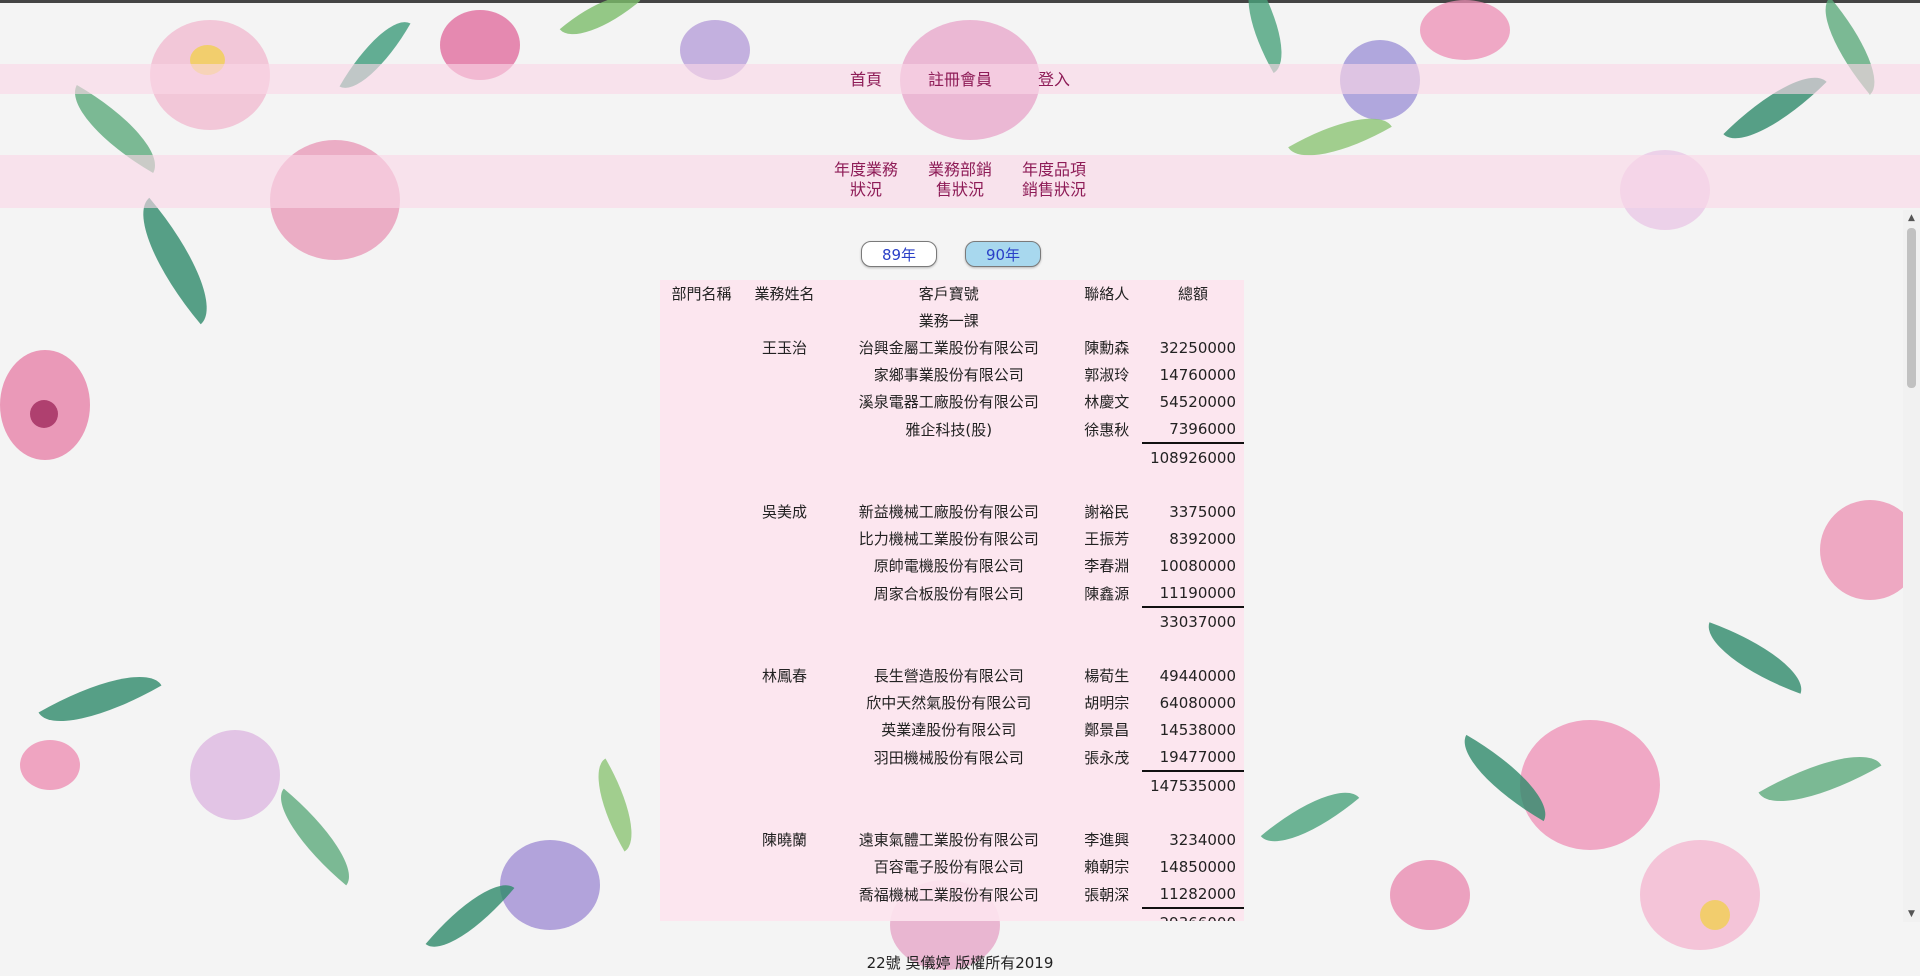  I want to click on nav-department-sales-link: 業務部銷 售狀況, so click(960, 180).